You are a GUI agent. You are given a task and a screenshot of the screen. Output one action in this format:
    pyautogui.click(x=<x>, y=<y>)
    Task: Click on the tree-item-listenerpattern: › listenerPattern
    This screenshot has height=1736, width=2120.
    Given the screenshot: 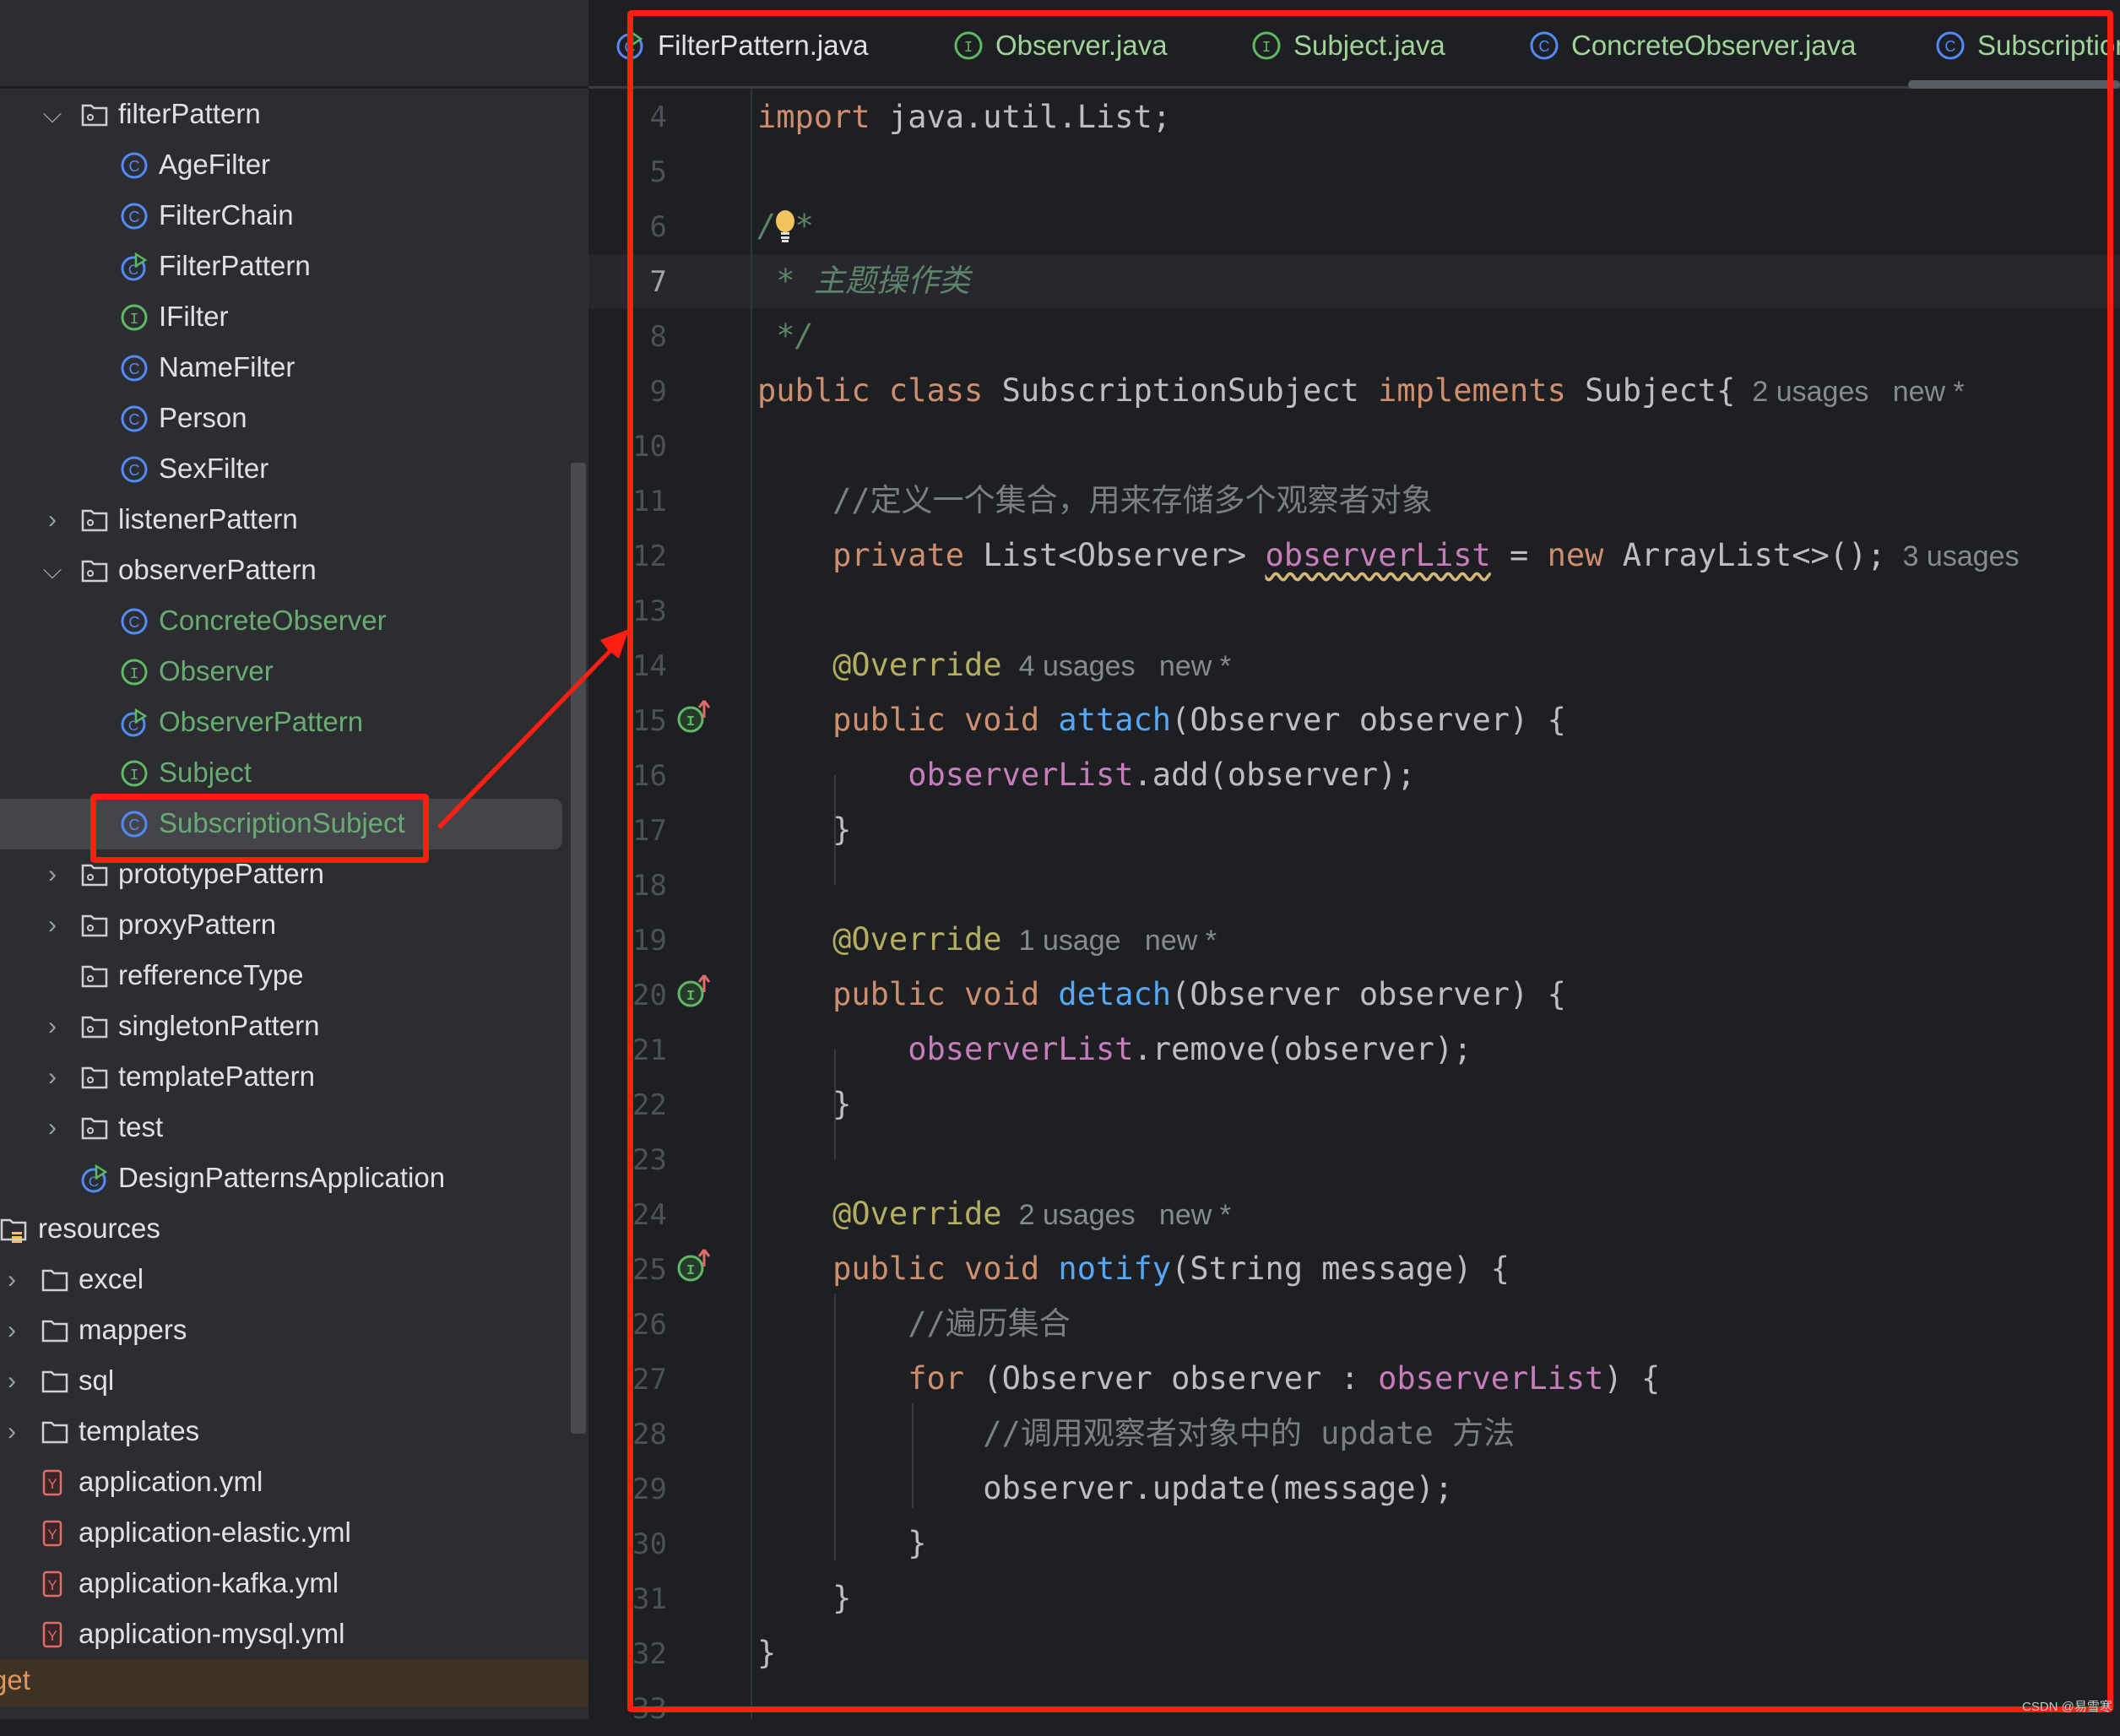 What is the action you would take?
    pyautogui.click(x=281, y=520)
    